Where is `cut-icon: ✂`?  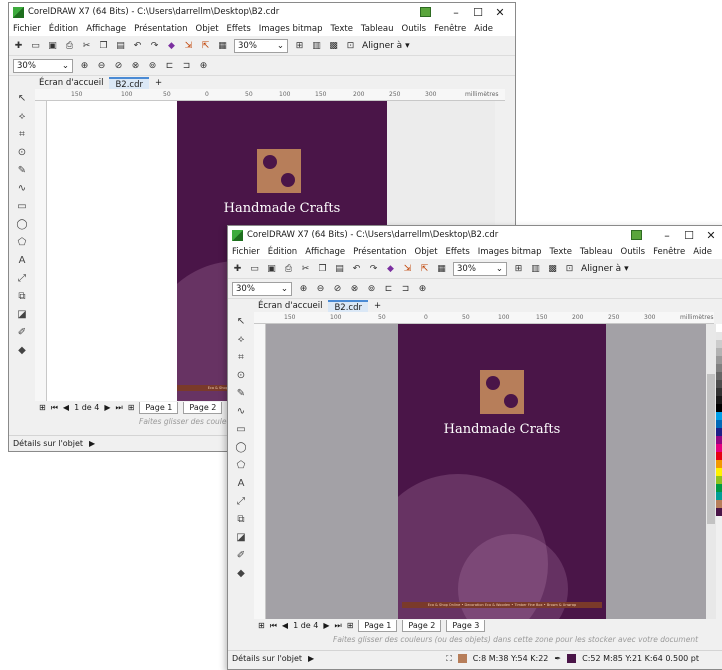
cut-icon: ✂ is located at coordinates (305, 268).